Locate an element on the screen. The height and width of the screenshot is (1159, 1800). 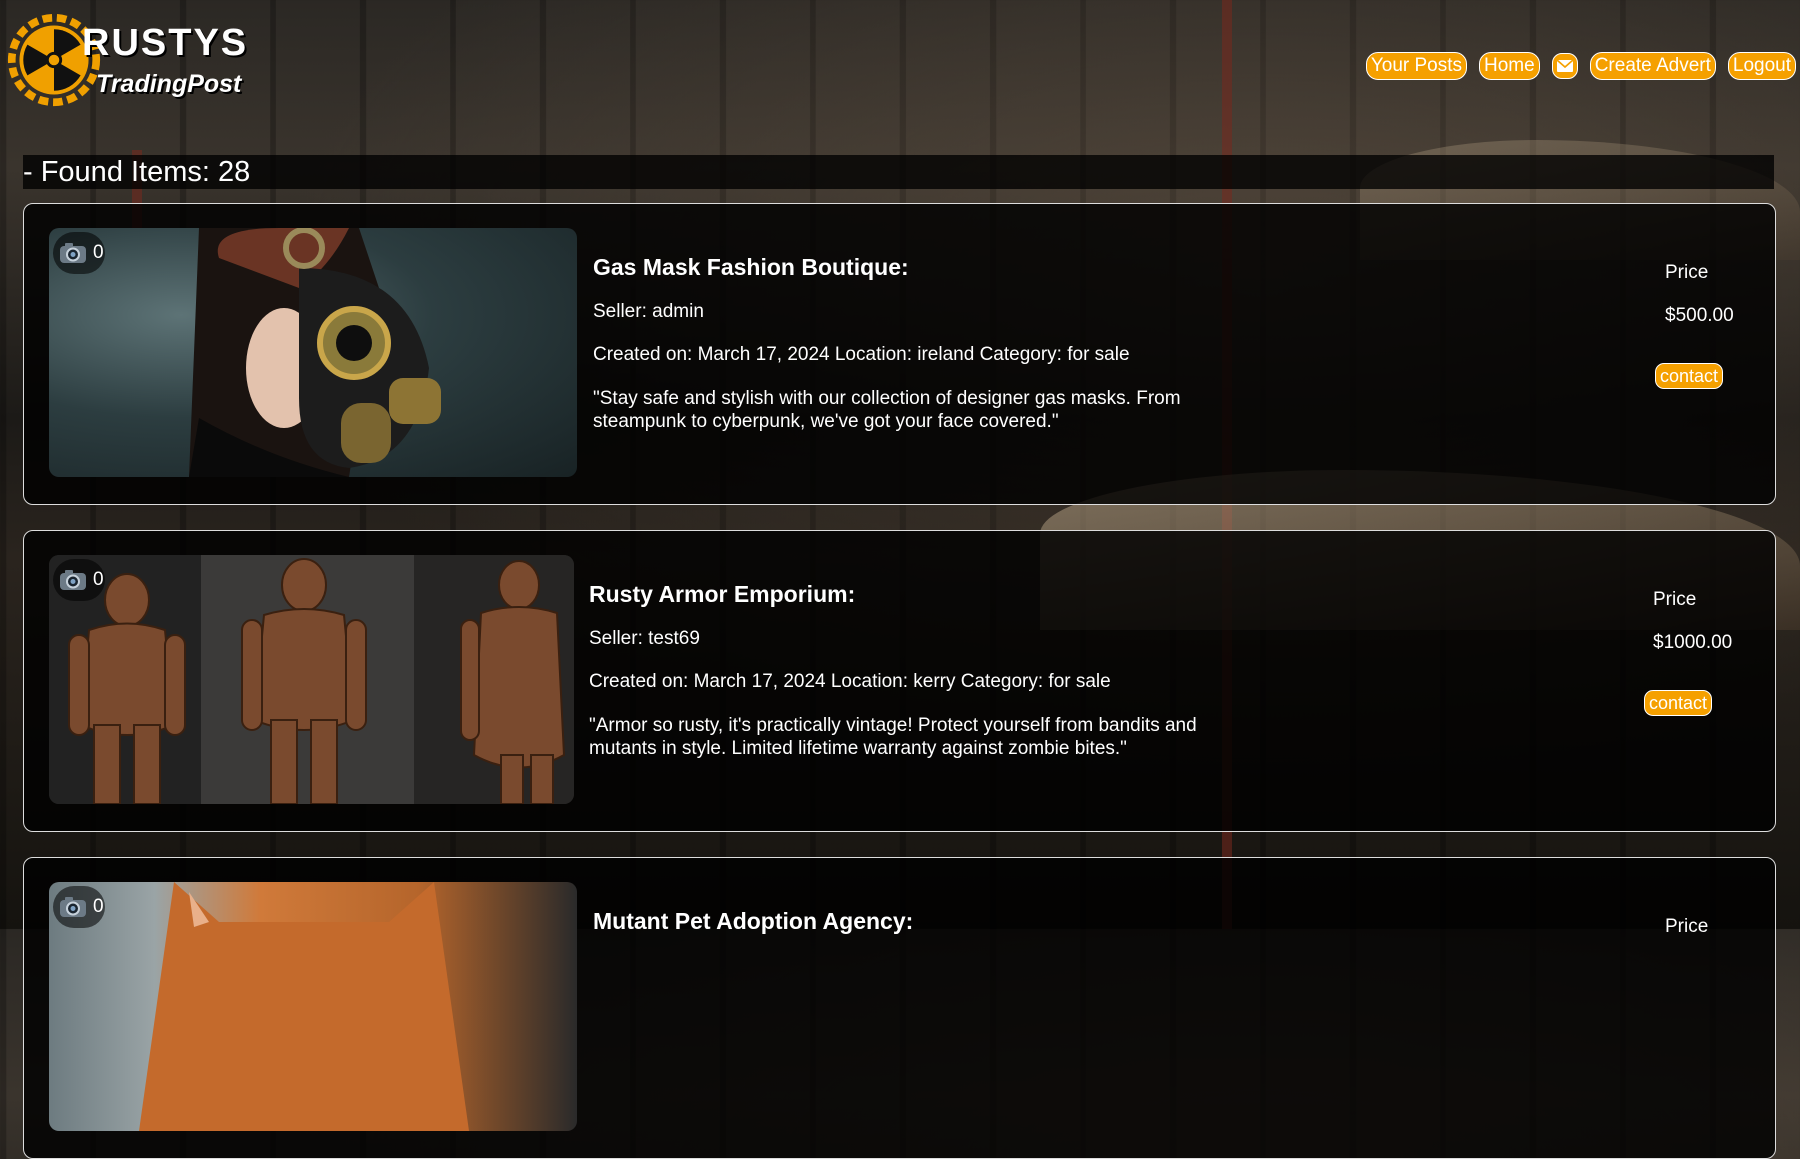
price-value: $1000.00 is located at coordinates (1693, 642).